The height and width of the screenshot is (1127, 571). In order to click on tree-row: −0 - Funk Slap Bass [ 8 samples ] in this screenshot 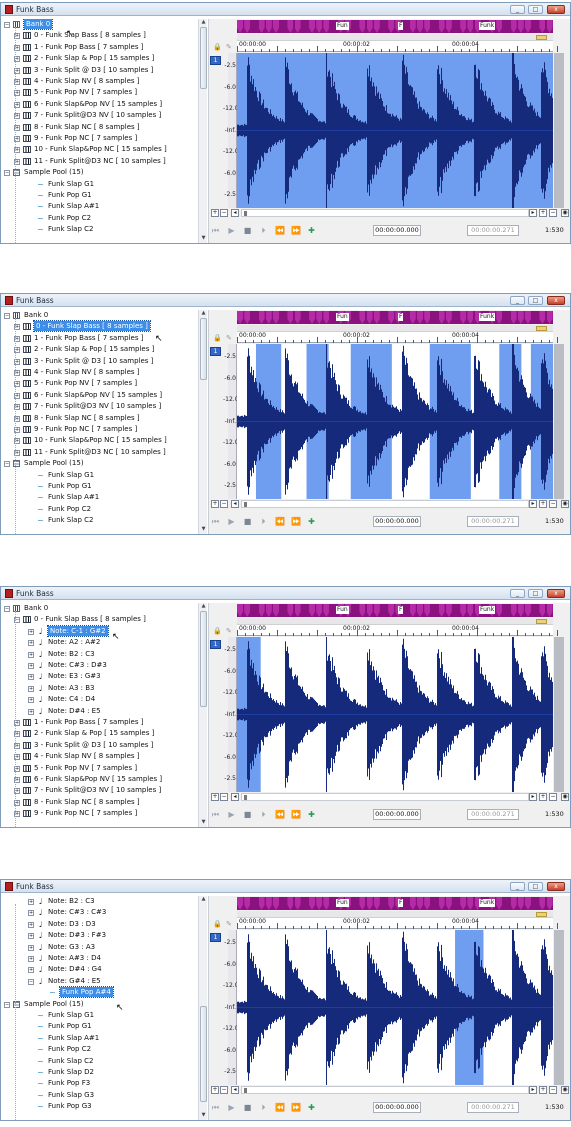, I will do `click(100, 619)`.